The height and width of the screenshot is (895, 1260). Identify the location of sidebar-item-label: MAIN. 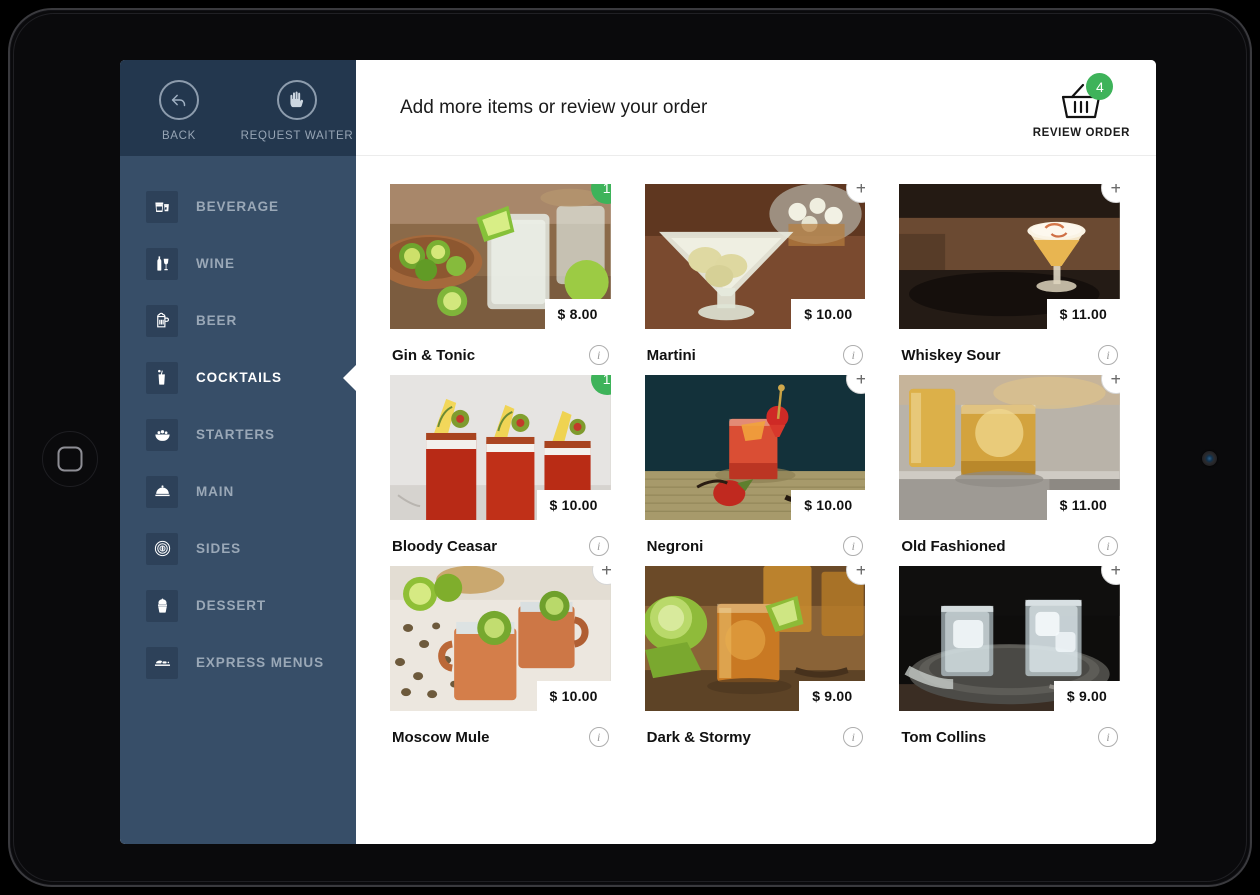
(215, 491).